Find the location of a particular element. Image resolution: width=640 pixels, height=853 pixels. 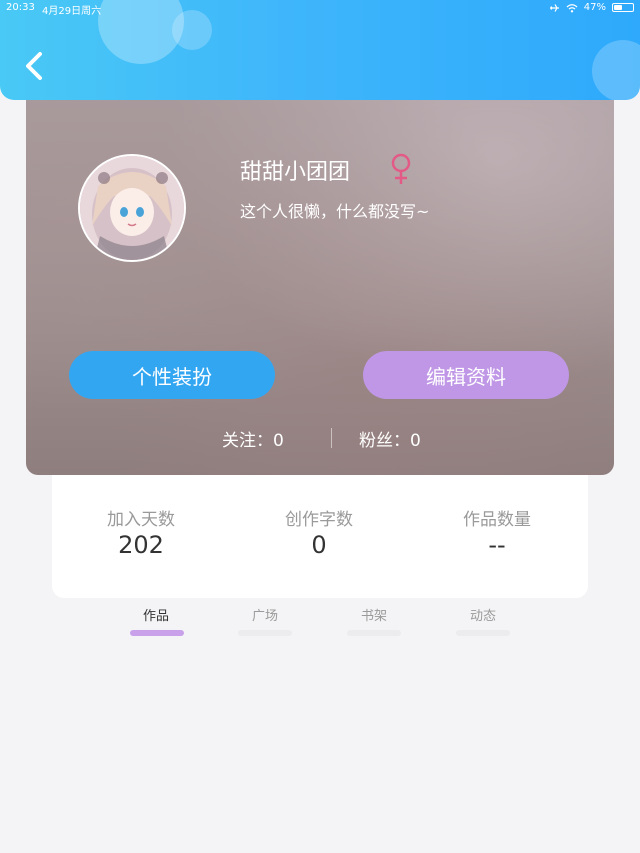

divider is located at coordinates (331, 438).